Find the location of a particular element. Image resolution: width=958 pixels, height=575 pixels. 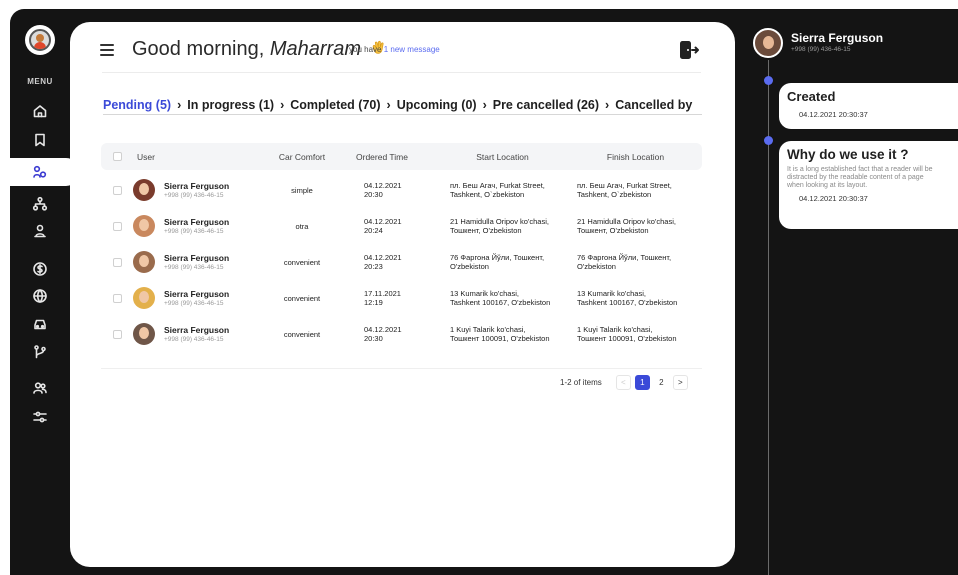

start-line-2: Tashkent 100167, O'zbekiston is located at coordinates (500, 302).